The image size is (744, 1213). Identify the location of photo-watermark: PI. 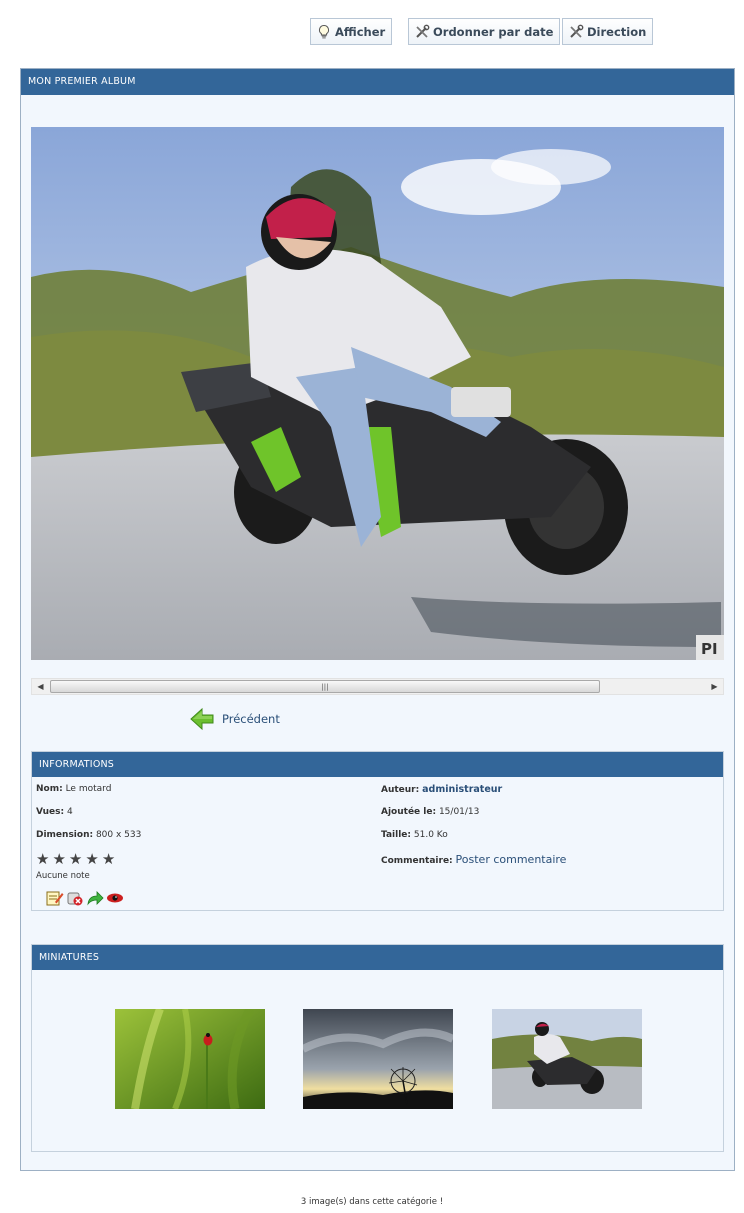
(709, 649).